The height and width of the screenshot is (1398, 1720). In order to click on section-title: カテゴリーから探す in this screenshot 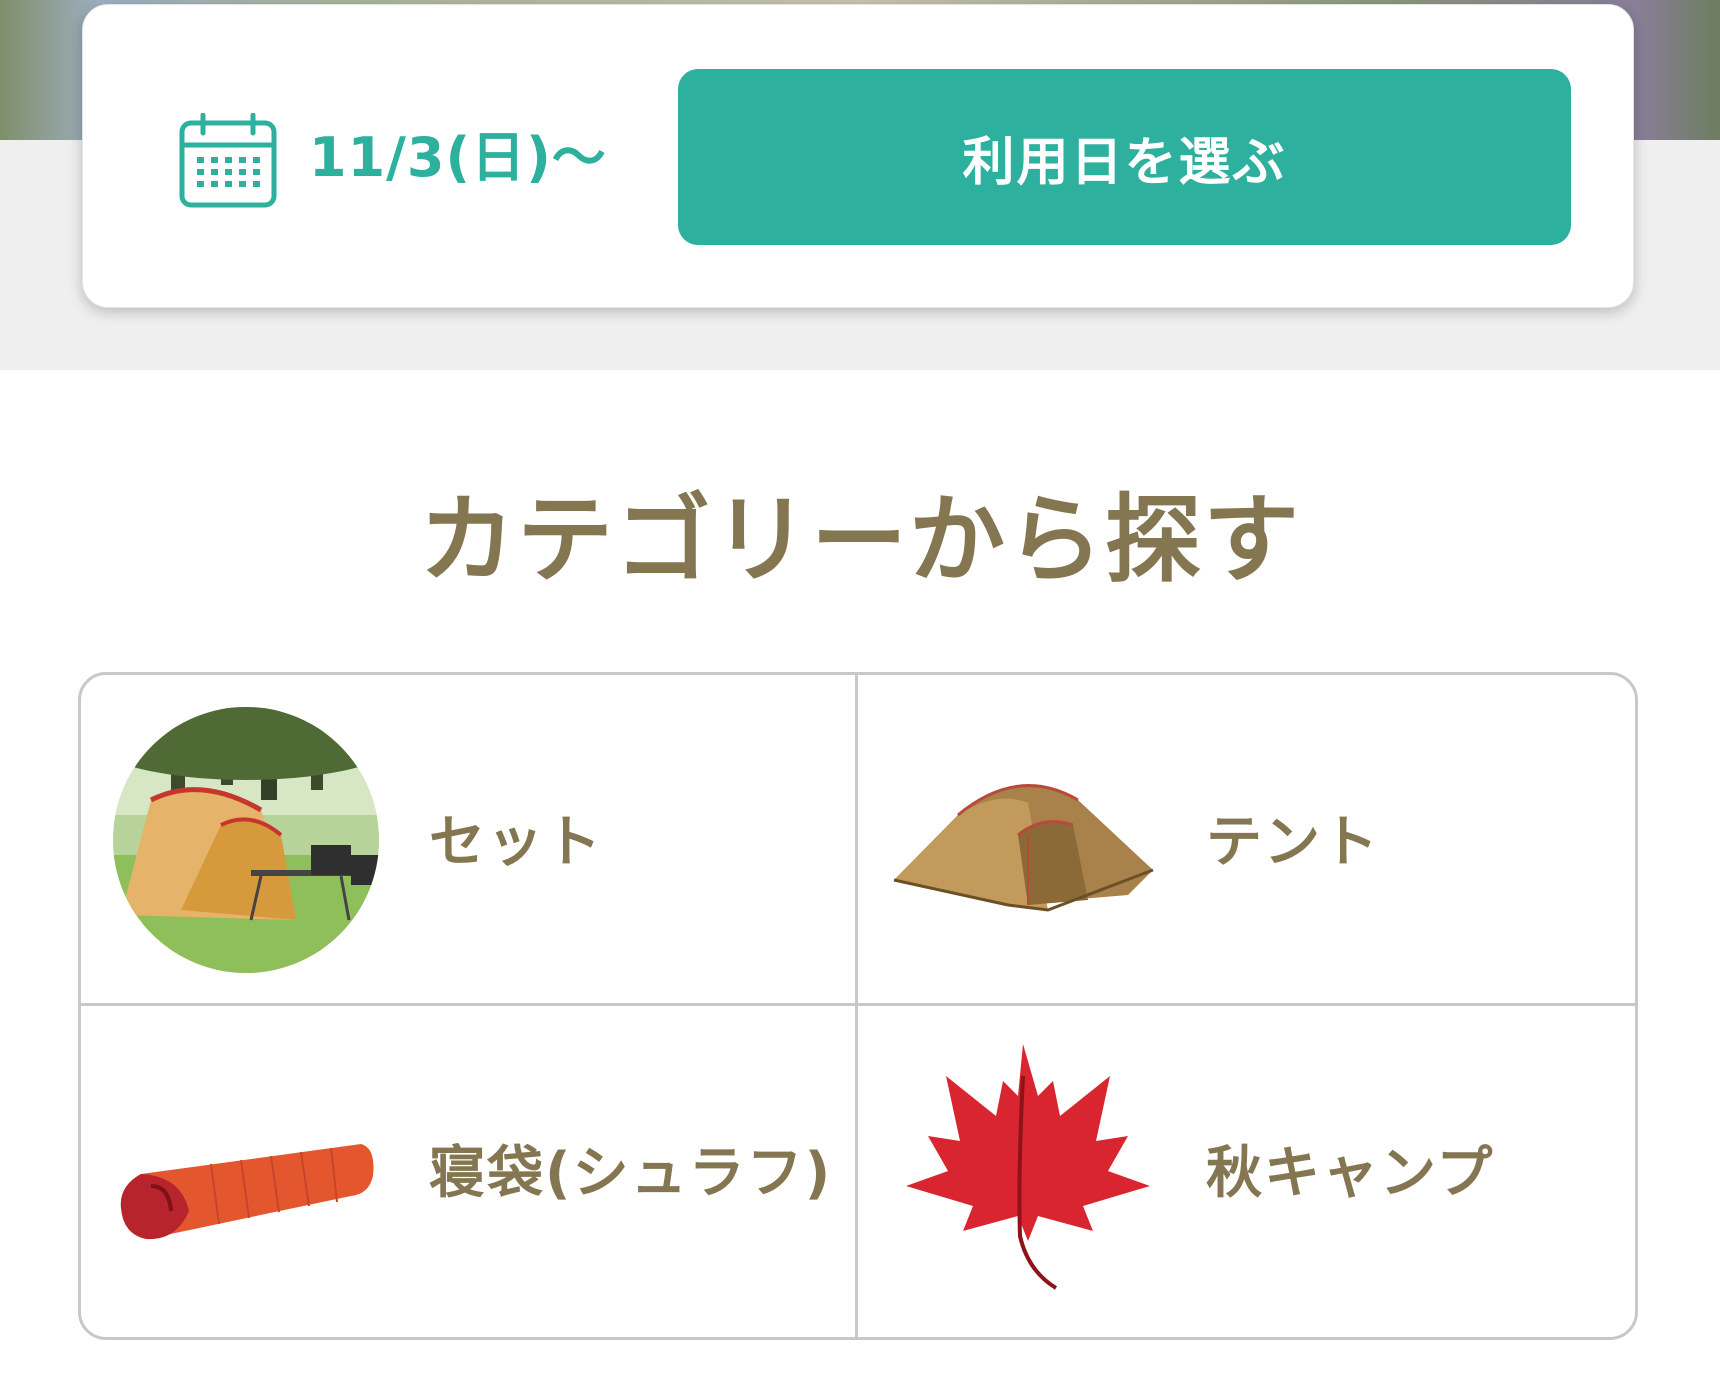, I will do `click(860, 540)`.